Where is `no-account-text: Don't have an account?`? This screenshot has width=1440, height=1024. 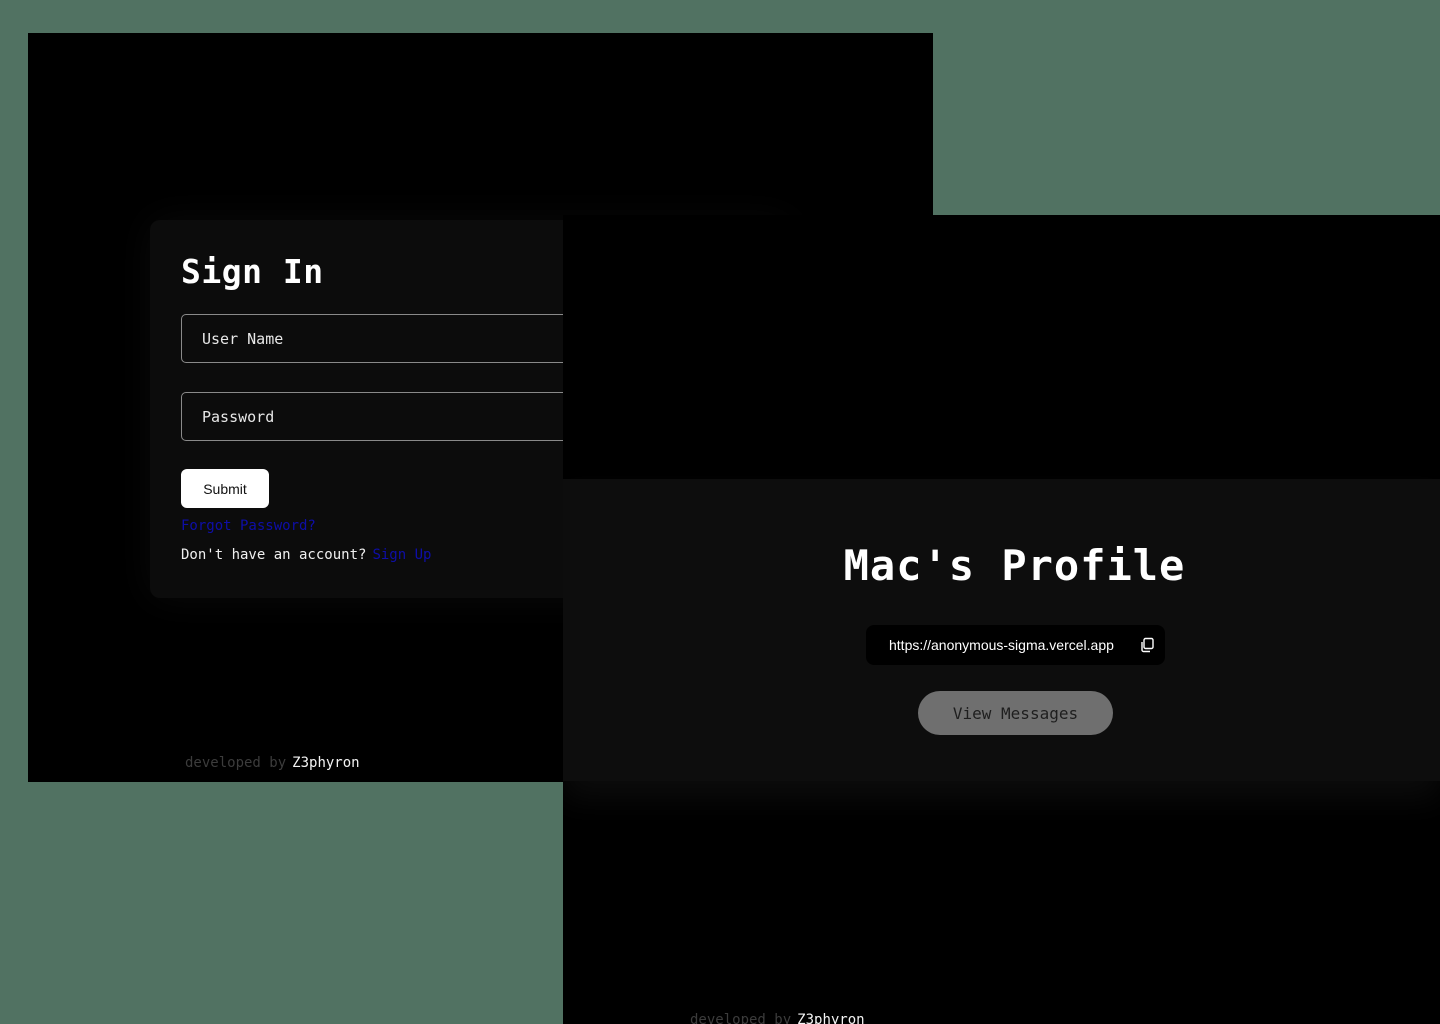 no-account-text: Don't have an account? is located at coordinates (274, 555).